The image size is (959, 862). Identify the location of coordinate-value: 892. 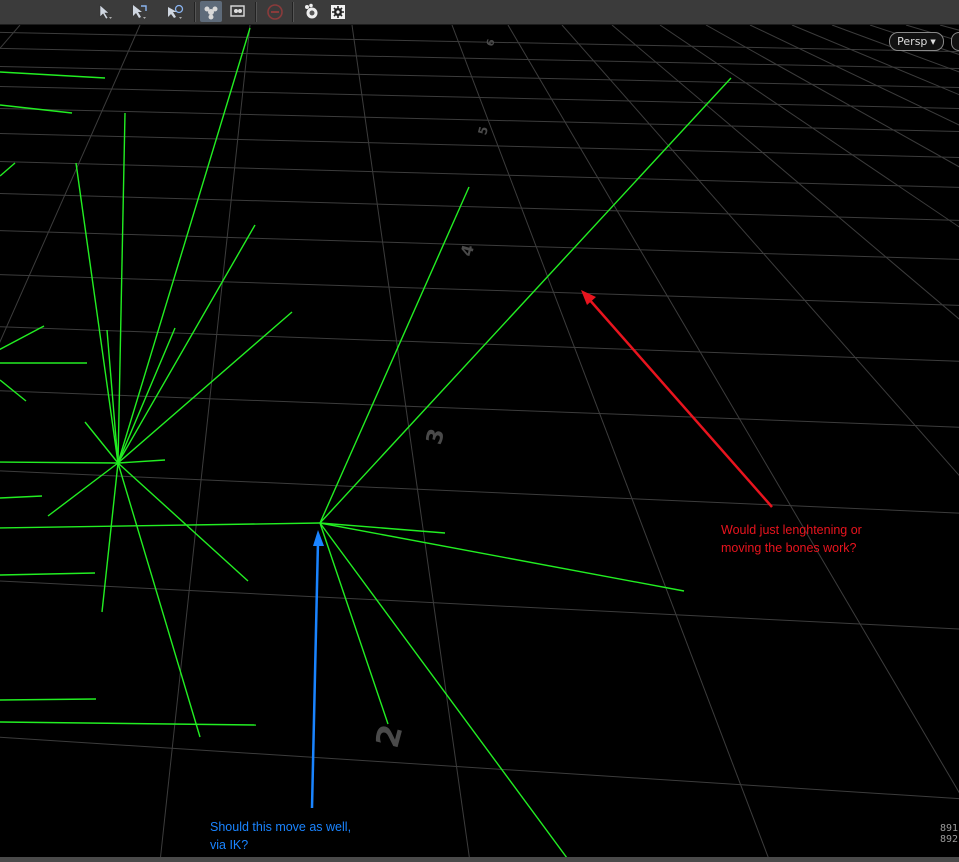
(949, 839).